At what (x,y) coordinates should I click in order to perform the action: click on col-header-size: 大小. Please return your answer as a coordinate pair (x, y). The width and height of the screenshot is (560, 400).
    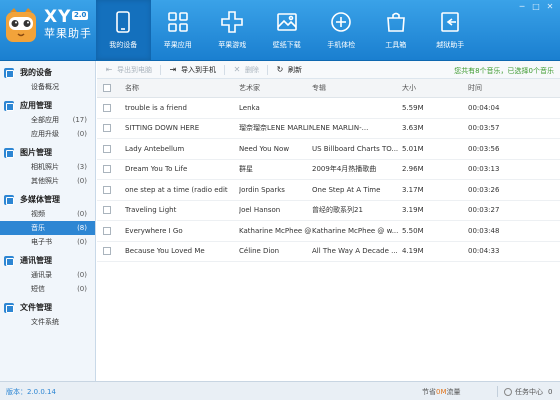
    Looking at the image, I should click on (435, 88).